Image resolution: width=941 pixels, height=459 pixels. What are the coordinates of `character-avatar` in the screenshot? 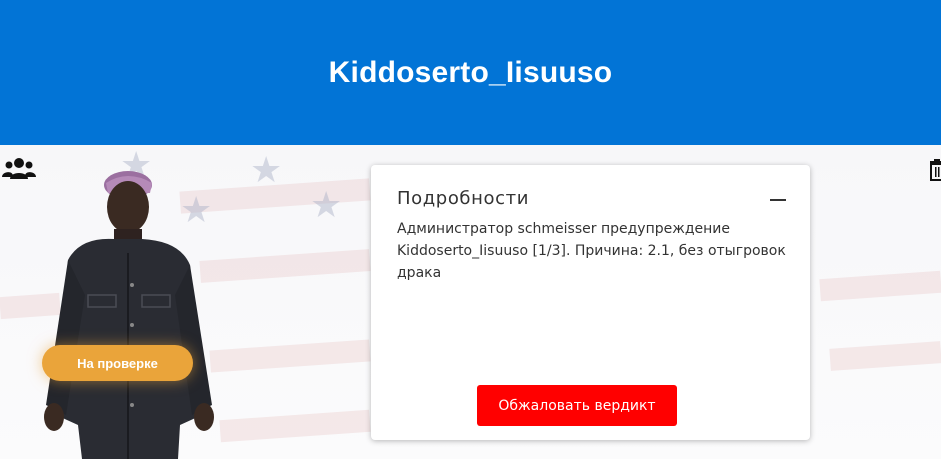 It's located at (129, 315).